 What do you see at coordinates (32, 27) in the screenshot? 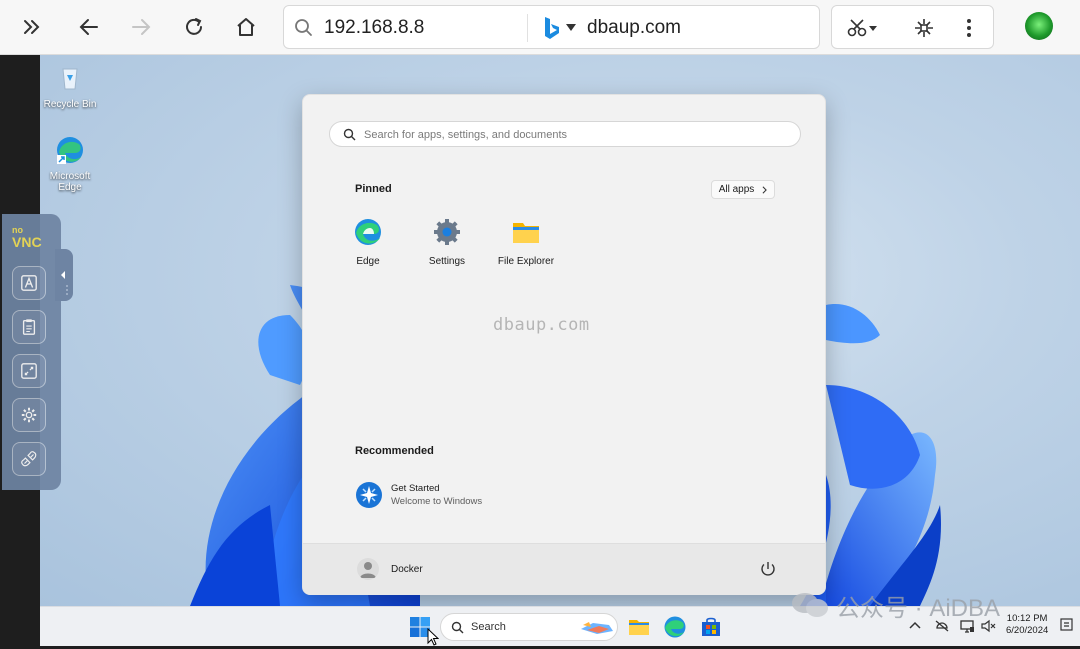
I see `double-chevron-right-icon` at bounding box center [32, 27].